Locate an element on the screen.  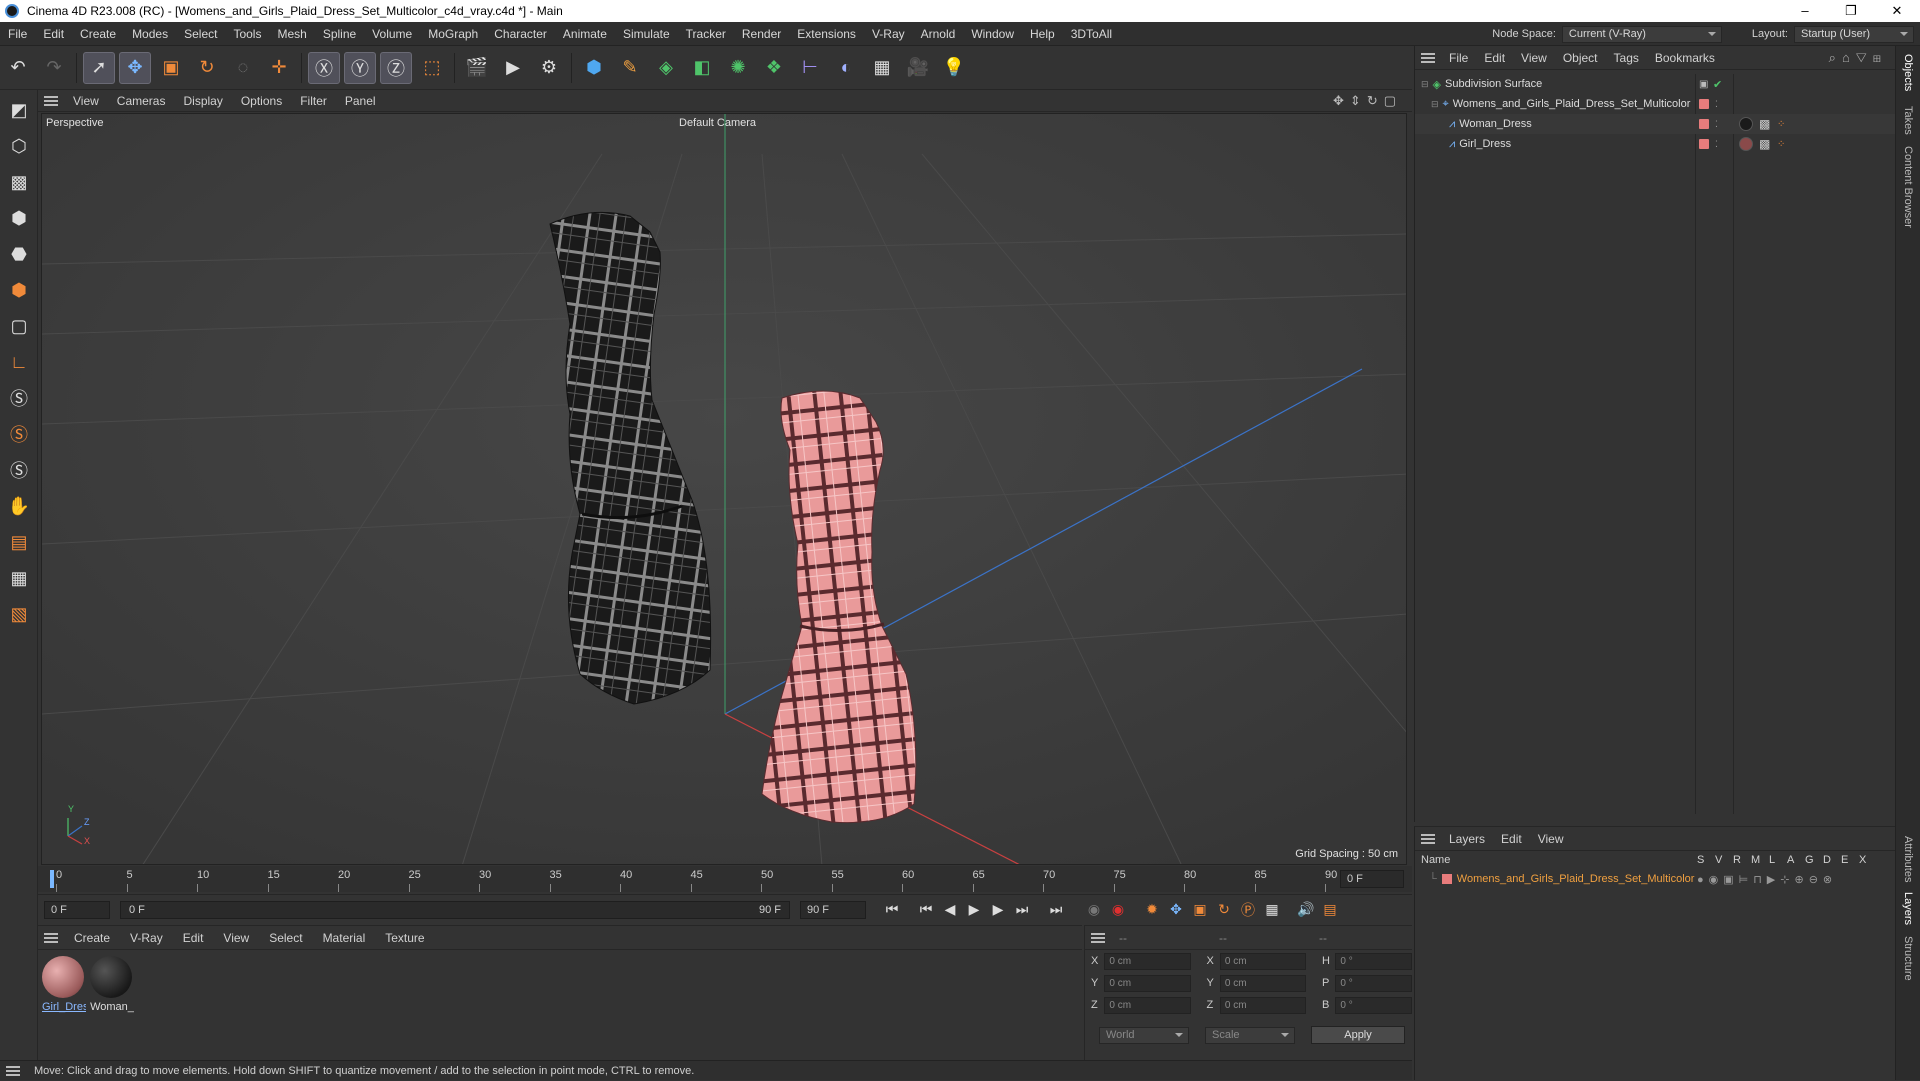
viewport-menu-display: Display is located at coordinates (202, 101).